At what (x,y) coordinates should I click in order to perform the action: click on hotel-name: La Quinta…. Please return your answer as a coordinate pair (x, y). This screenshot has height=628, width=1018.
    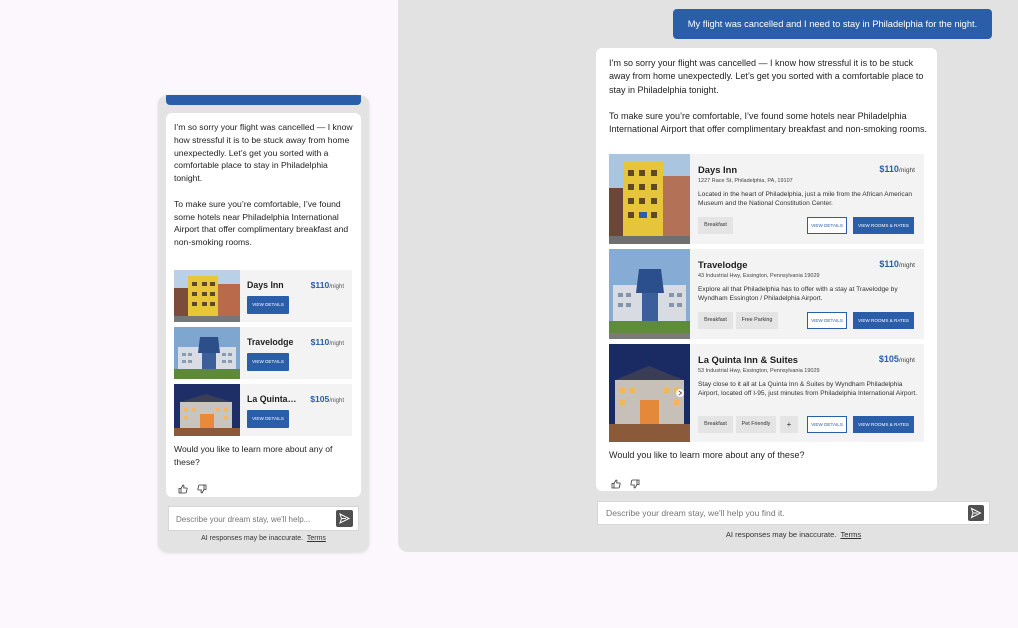
    Looking at the image, I should click on (277, 399).